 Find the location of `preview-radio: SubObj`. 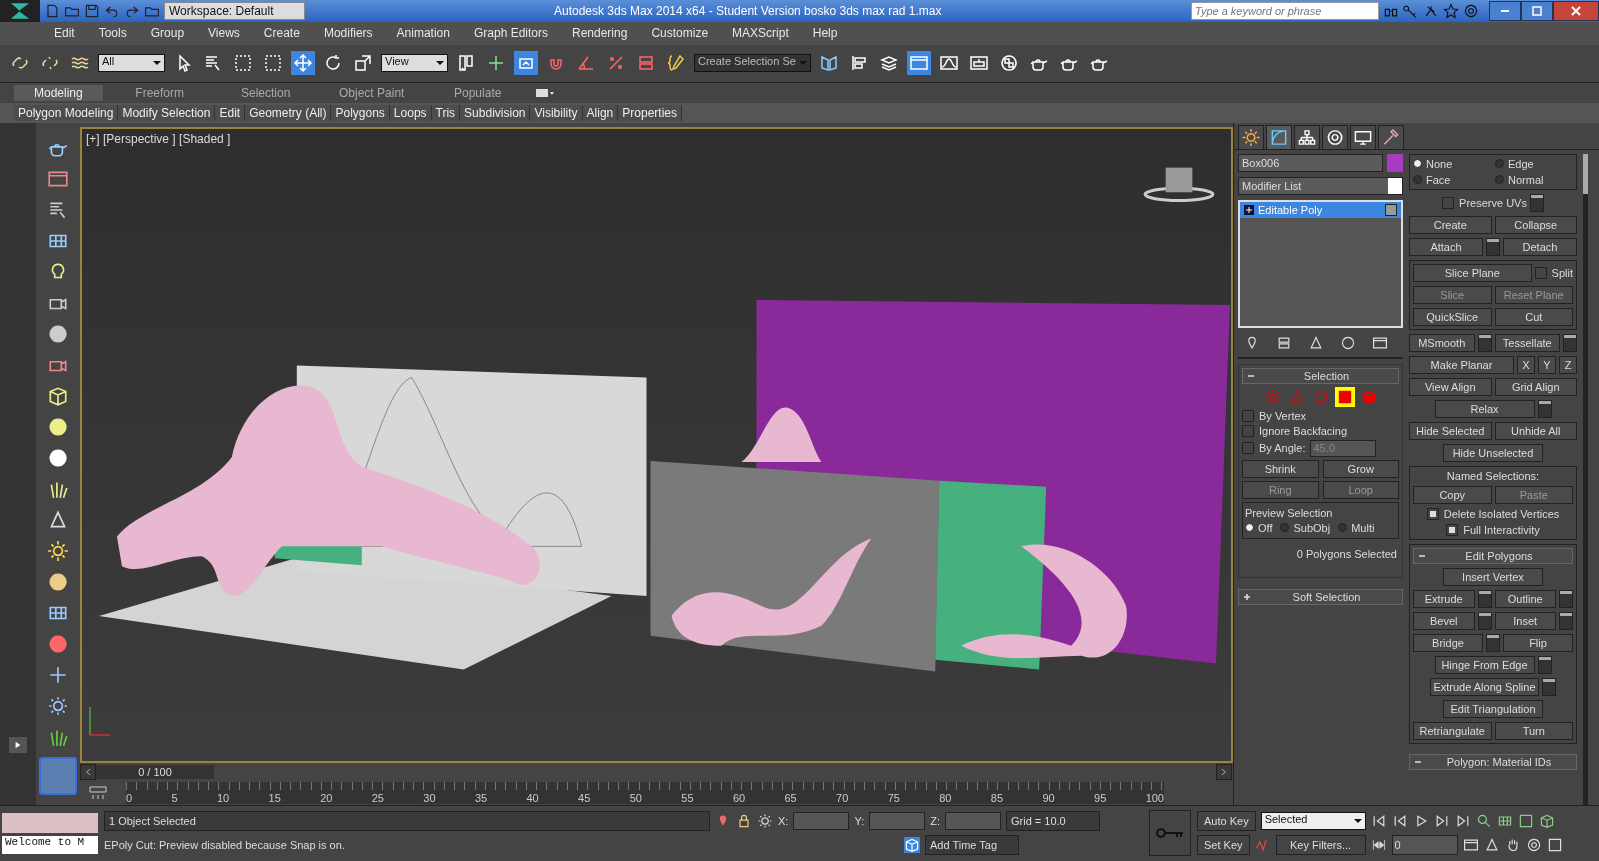

preview-radio: SubObj is located at coordinates (1305, 527).